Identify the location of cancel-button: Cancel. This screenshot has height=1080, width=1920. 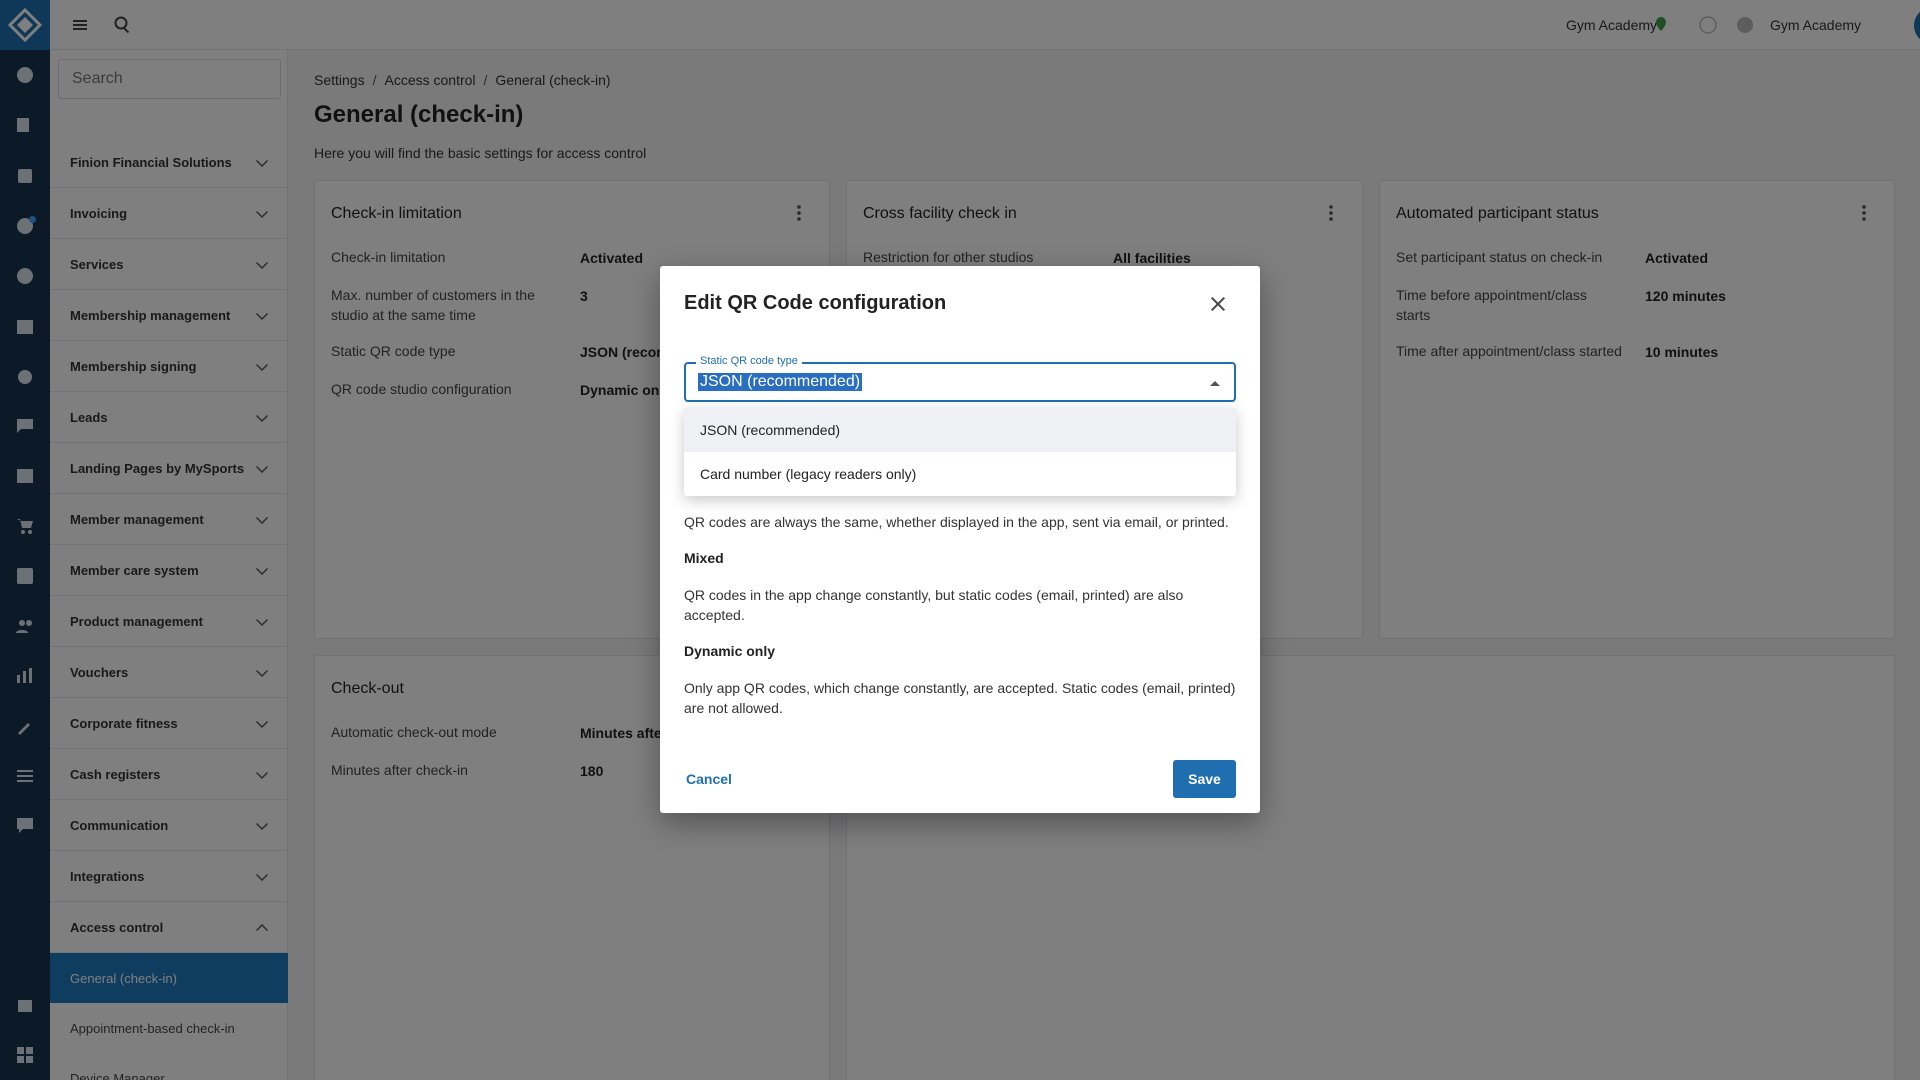
(709, 779).